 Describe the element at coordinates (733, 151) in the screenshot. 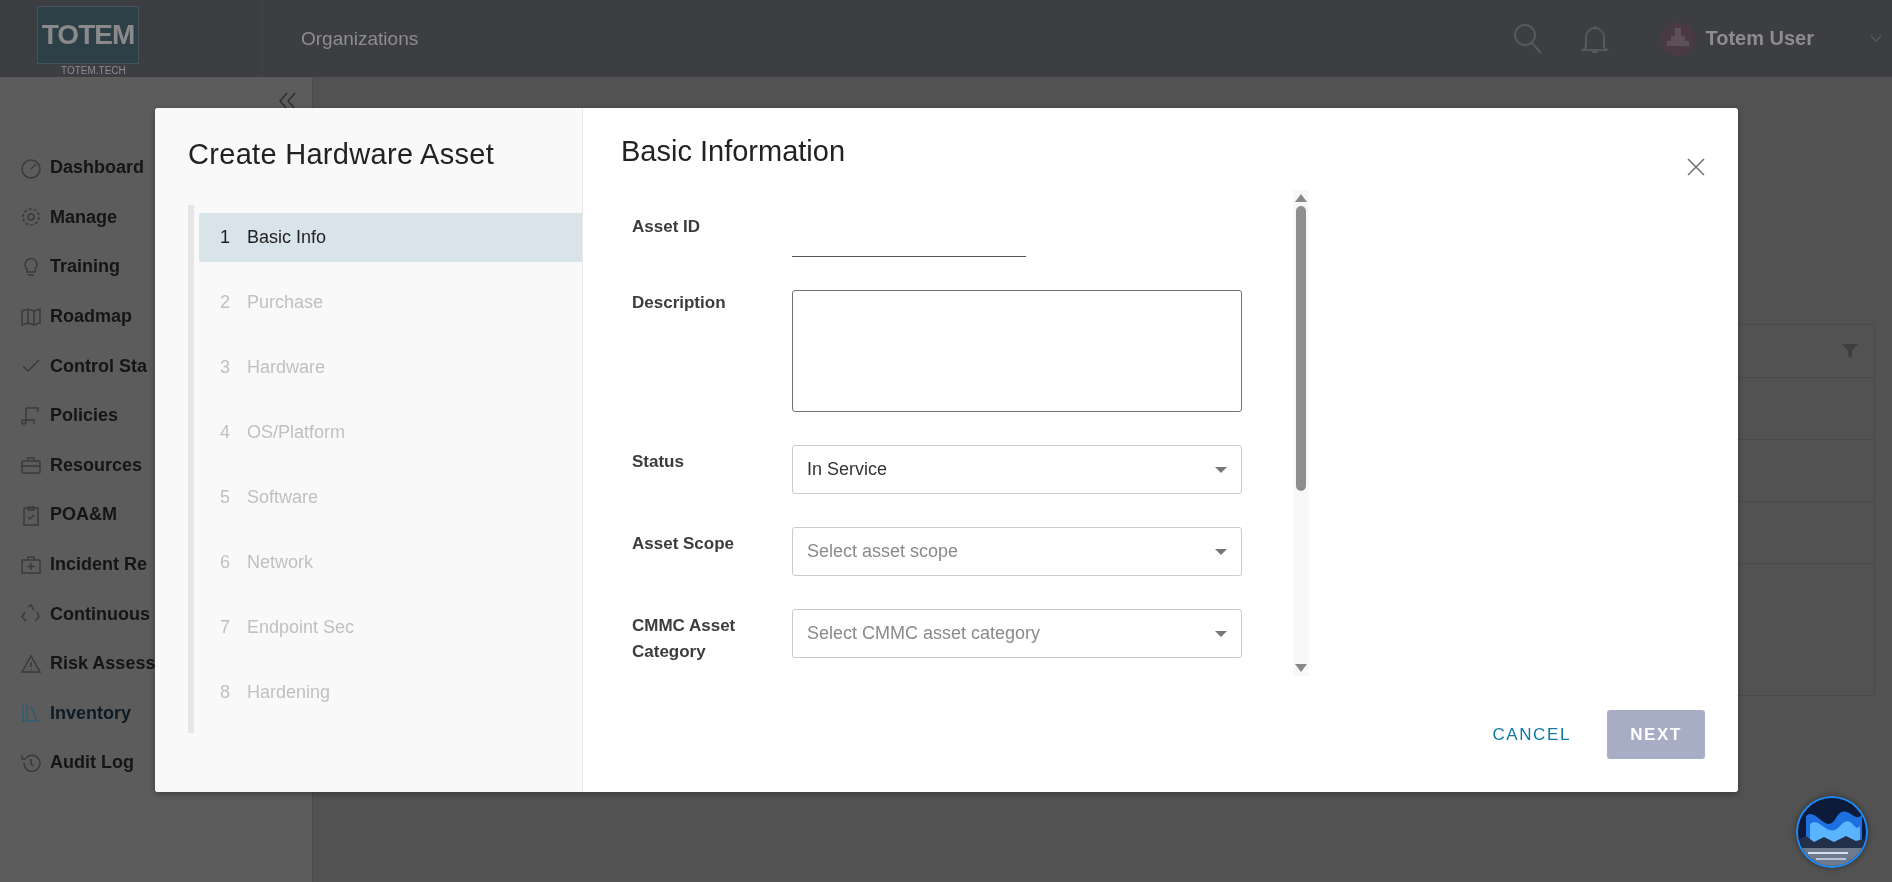

I see `section-title: Basic Information` at that location.